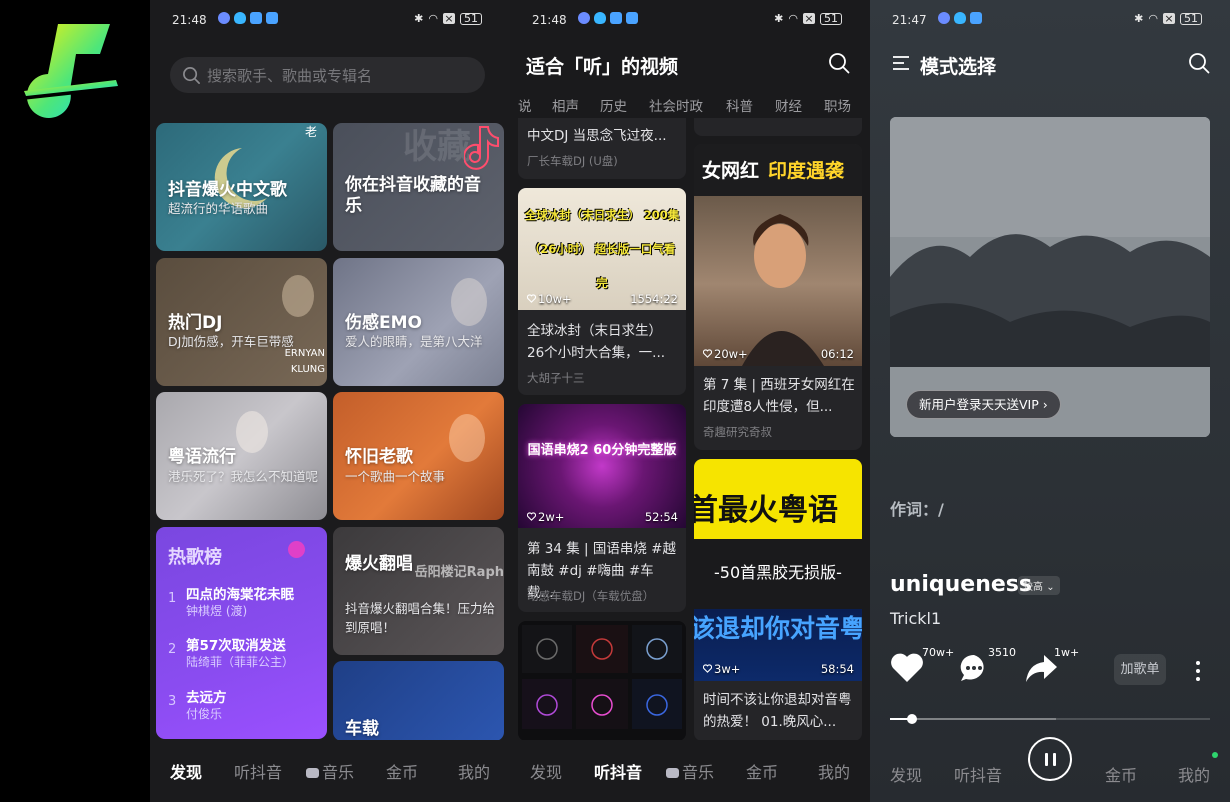  Describe the element at coordinates (241, 456) in the screenshot. I see `playlist-card: 粤语流行 港乐死了？我怎么不知道呢` at that location.